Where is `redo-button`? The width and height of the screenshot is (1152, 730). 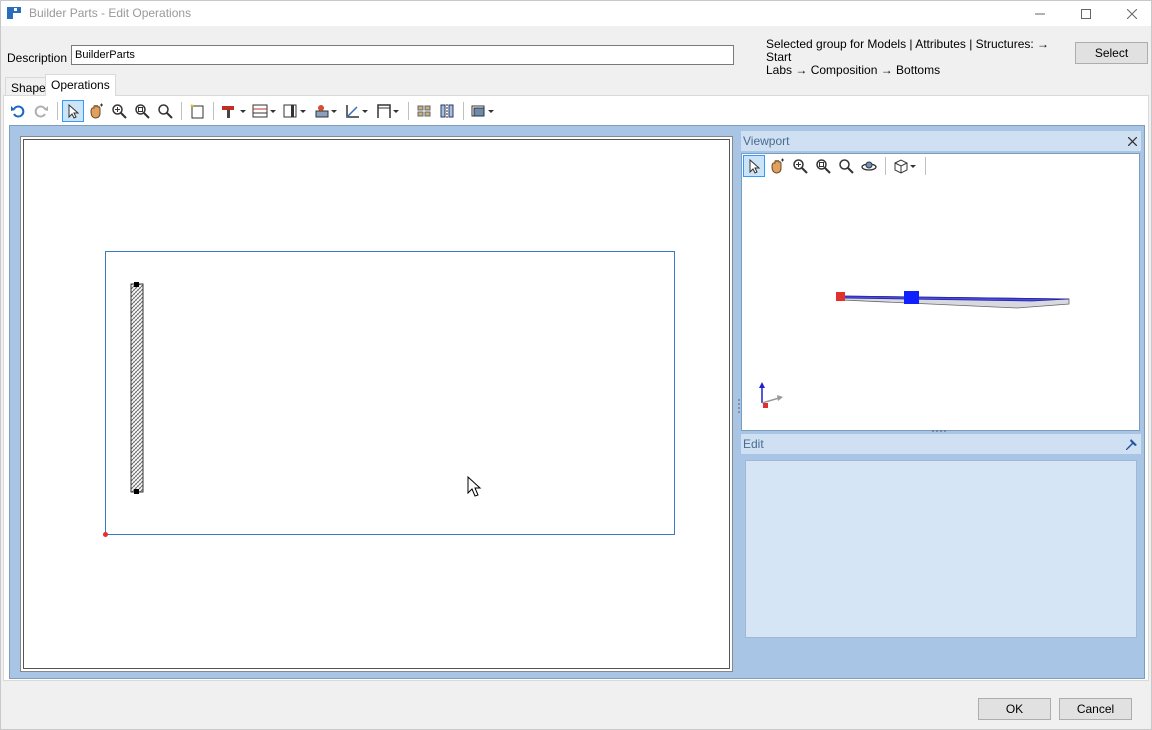
redo-button is located at coordinates (41, 111).